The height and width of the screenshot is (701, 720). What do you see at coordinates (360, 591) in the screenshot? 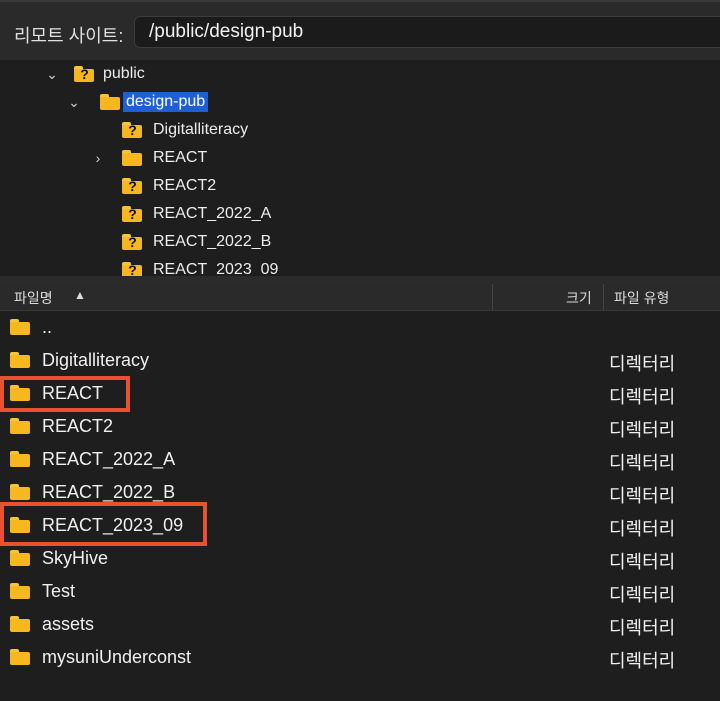
I see `file-row: Test 디렉터리` at bounding box center [360, 591].